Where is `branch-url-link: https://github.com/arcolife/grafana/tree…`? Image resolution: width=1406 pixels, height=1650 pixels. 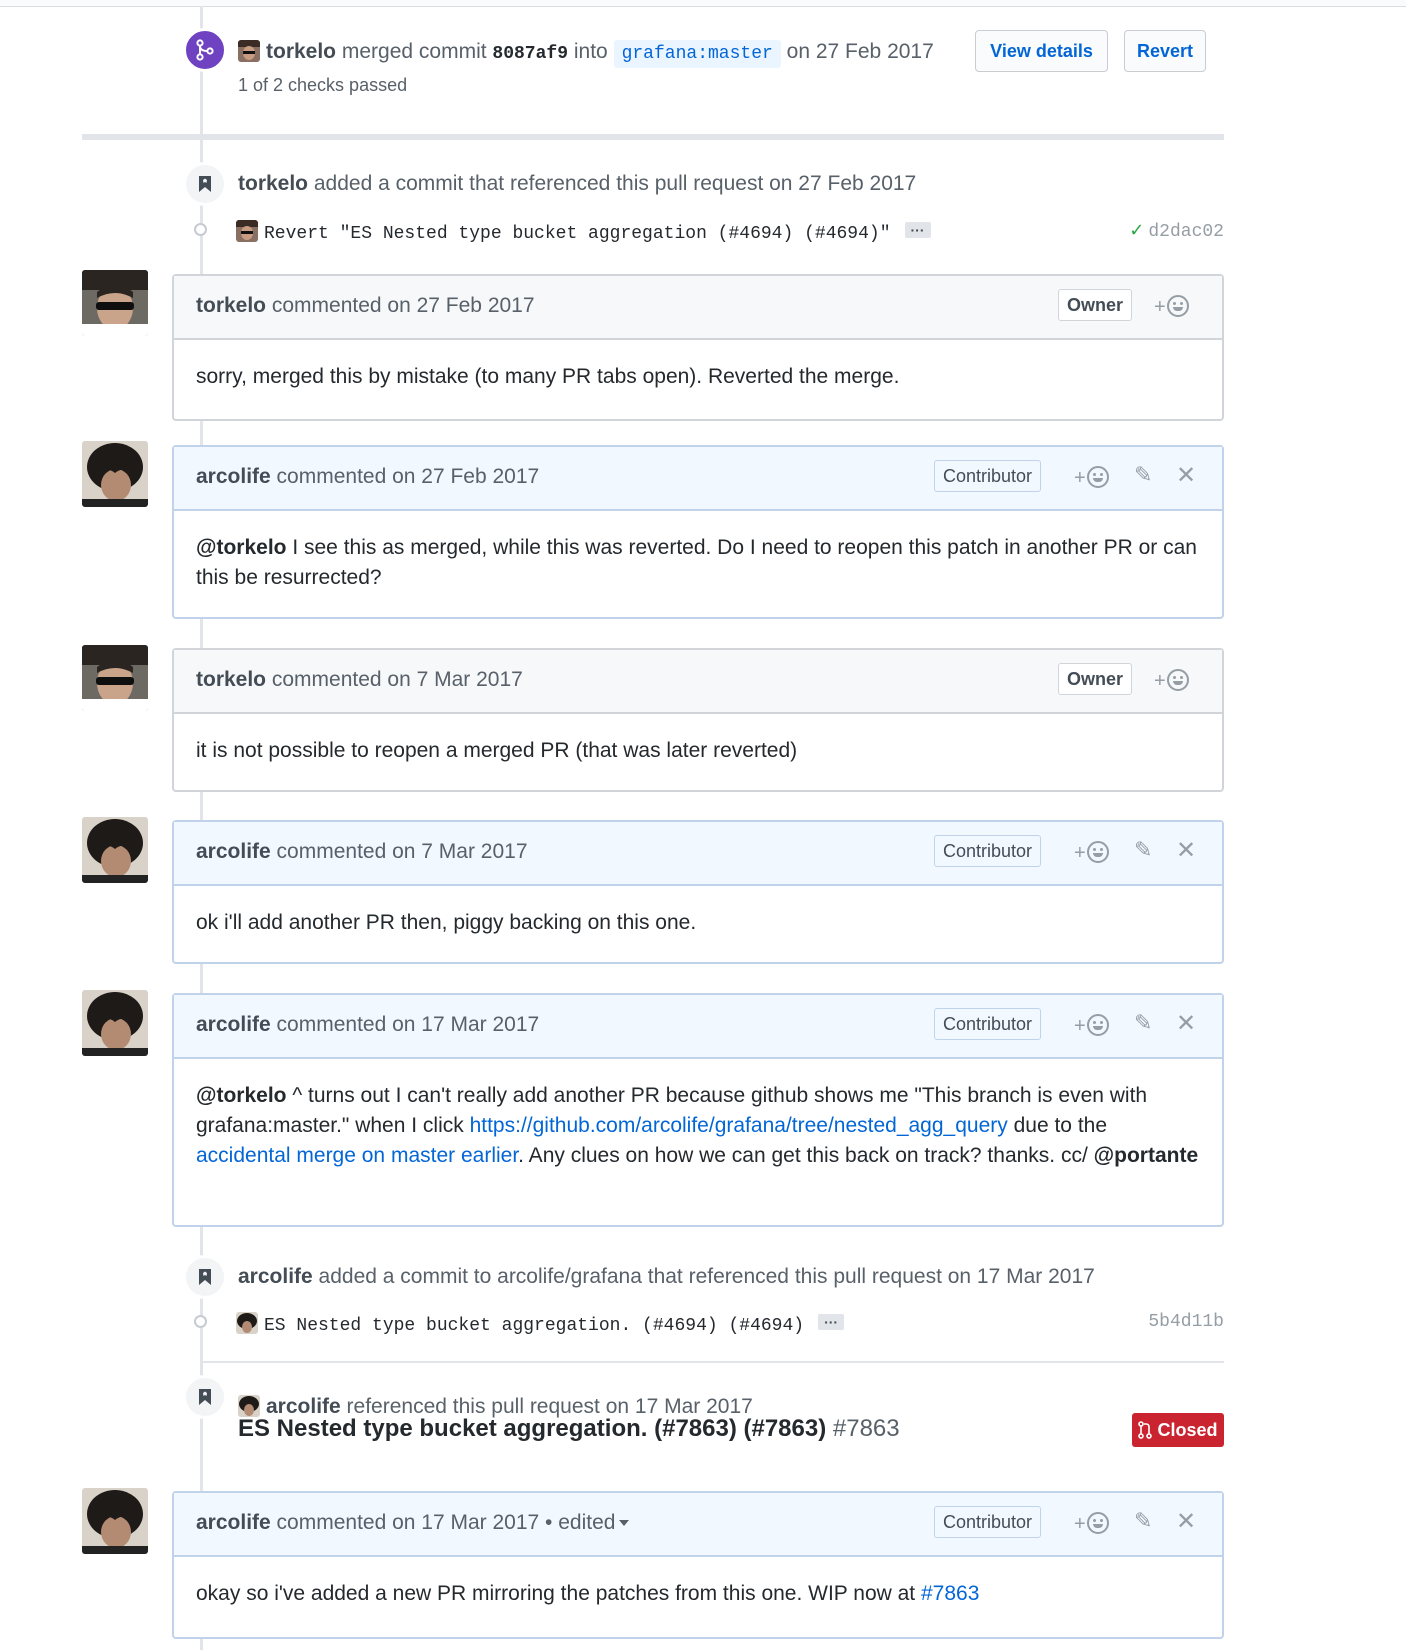
branch-url-link: https://github.com/arcolife/grafana/tree… is located at coordinates (739, 1125).